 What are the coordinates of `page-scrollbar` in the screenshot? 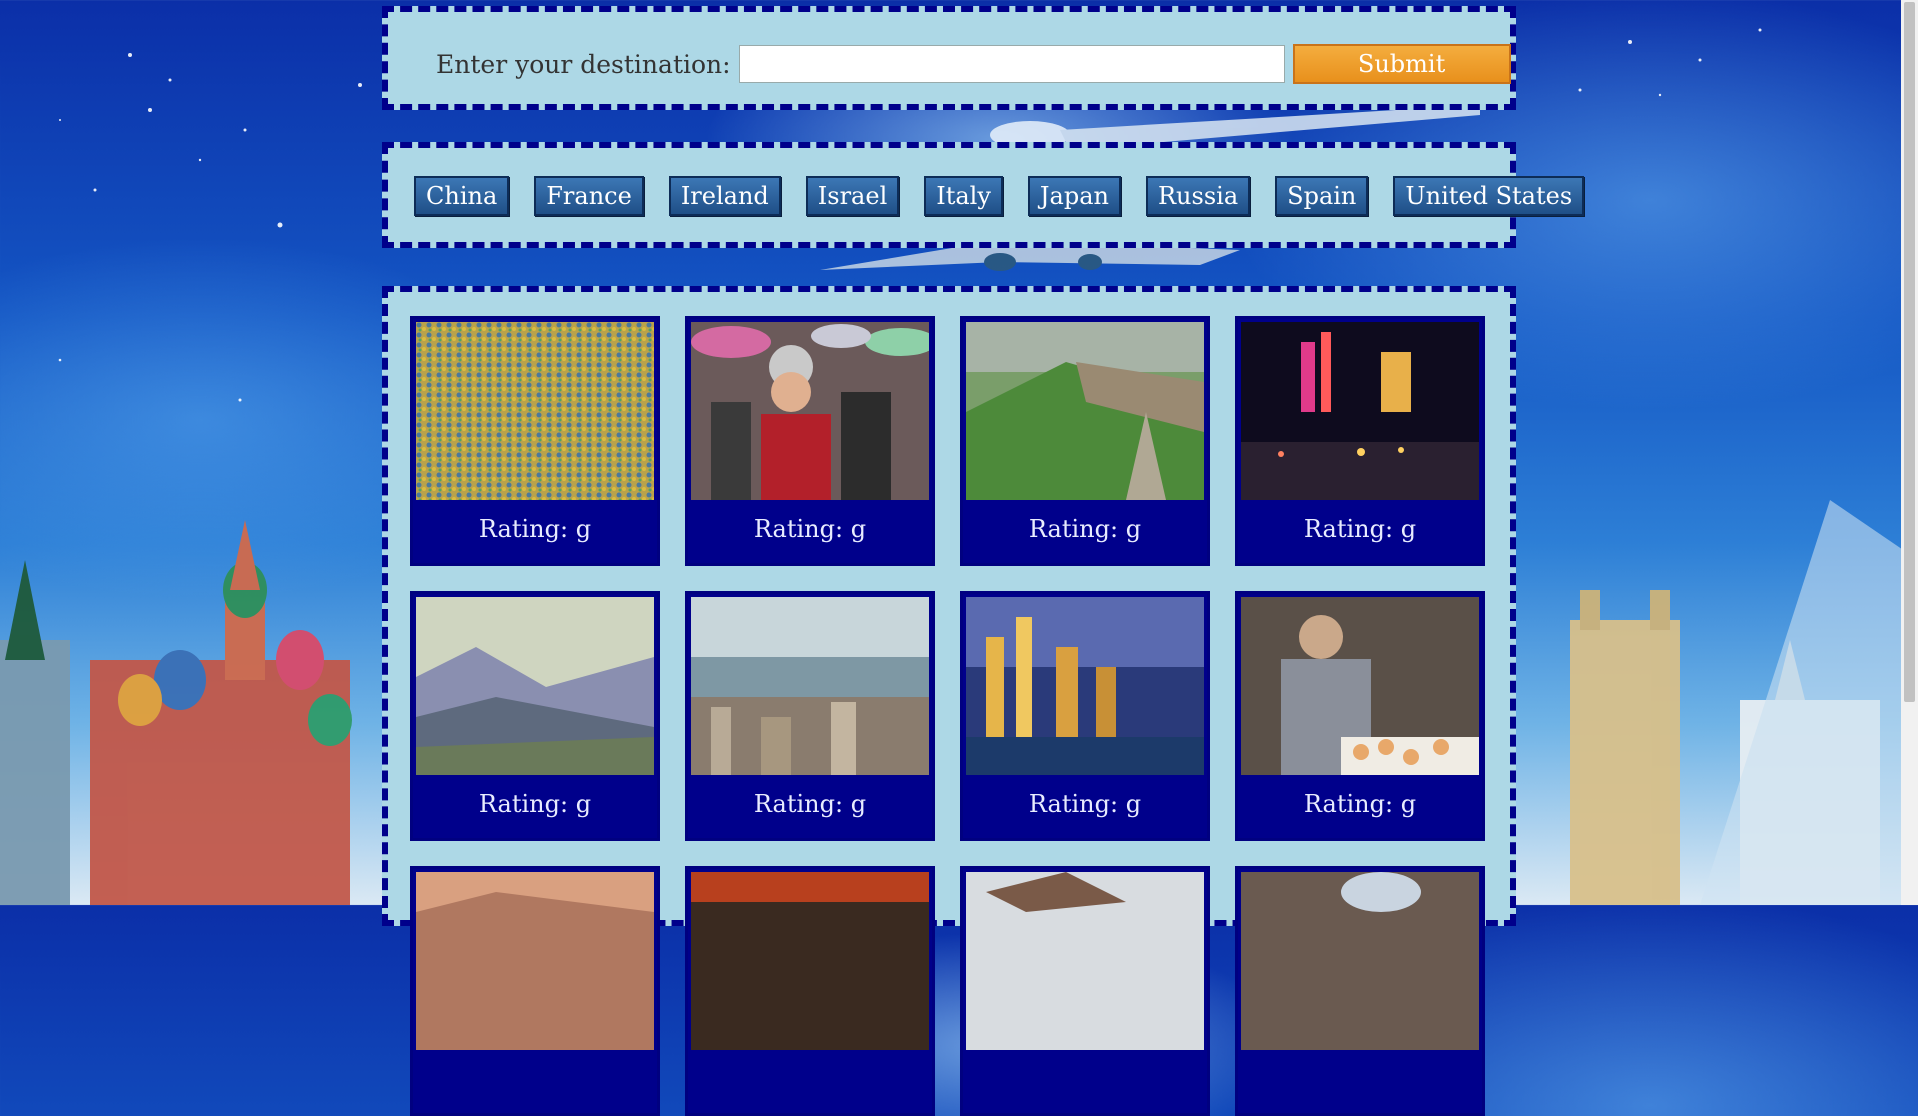 It's located at (1909, 452).